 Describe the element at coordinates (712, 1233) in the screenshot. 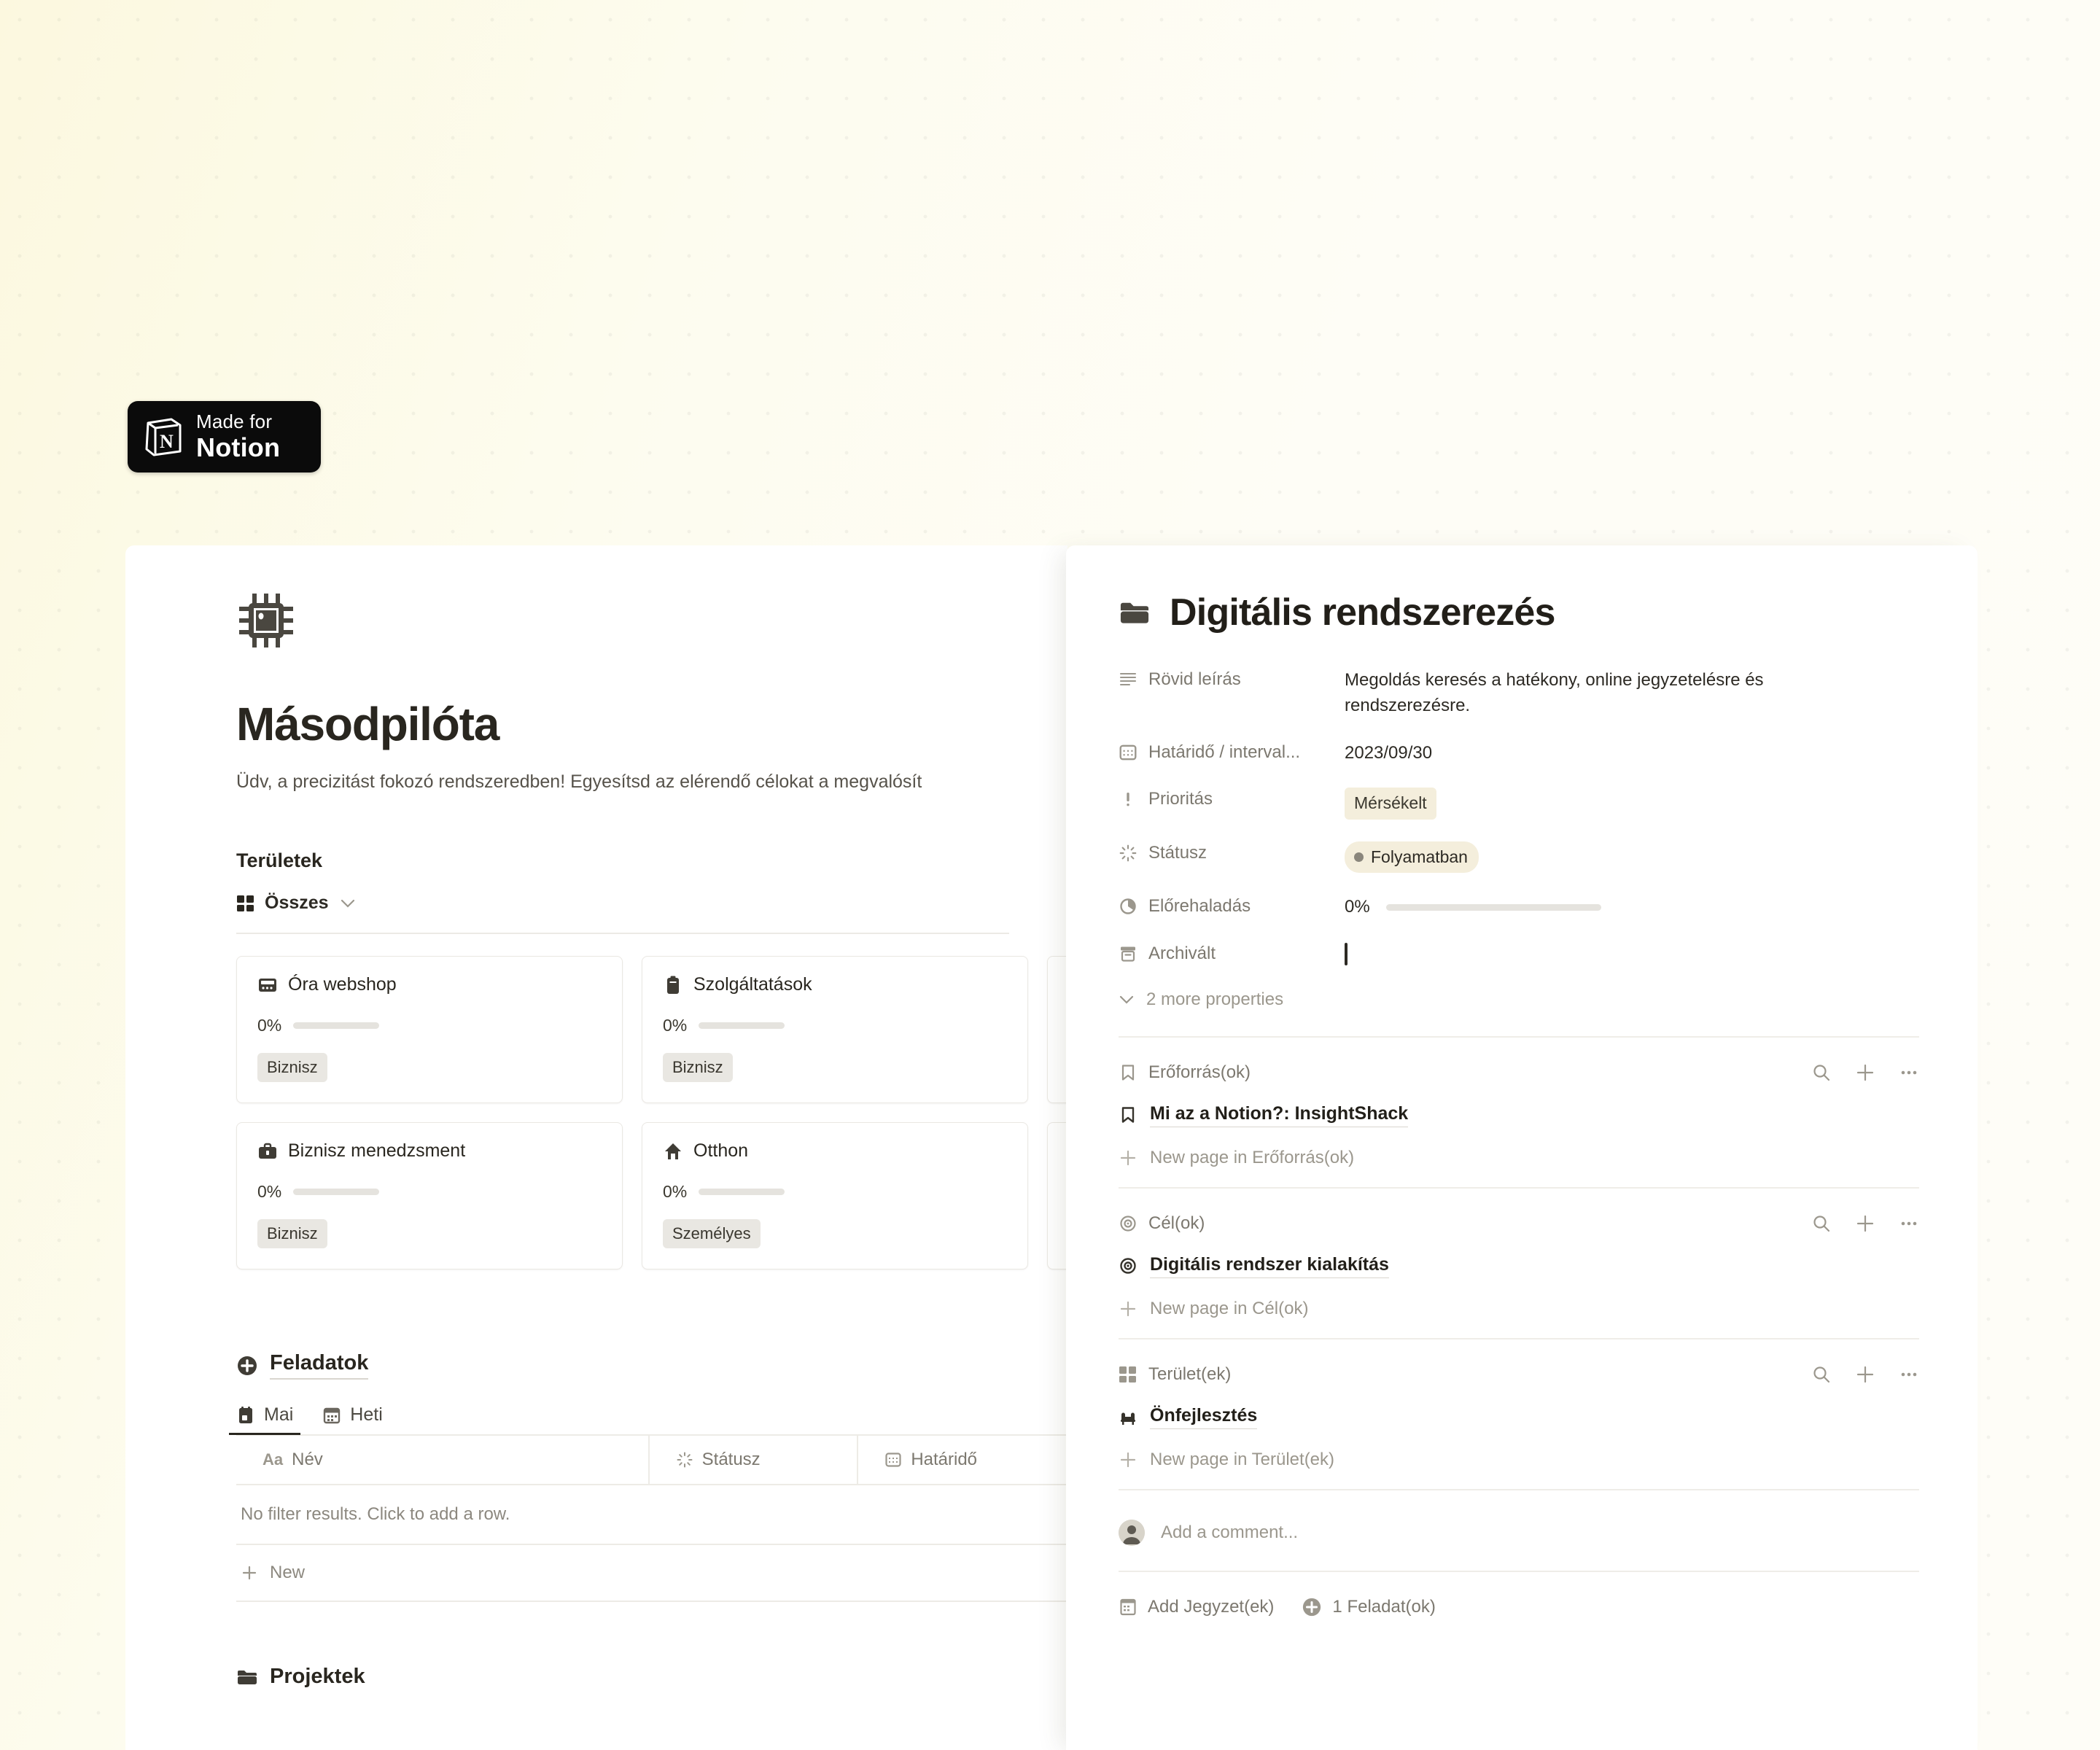

I see `area-card-tag: Személyes` at that location.